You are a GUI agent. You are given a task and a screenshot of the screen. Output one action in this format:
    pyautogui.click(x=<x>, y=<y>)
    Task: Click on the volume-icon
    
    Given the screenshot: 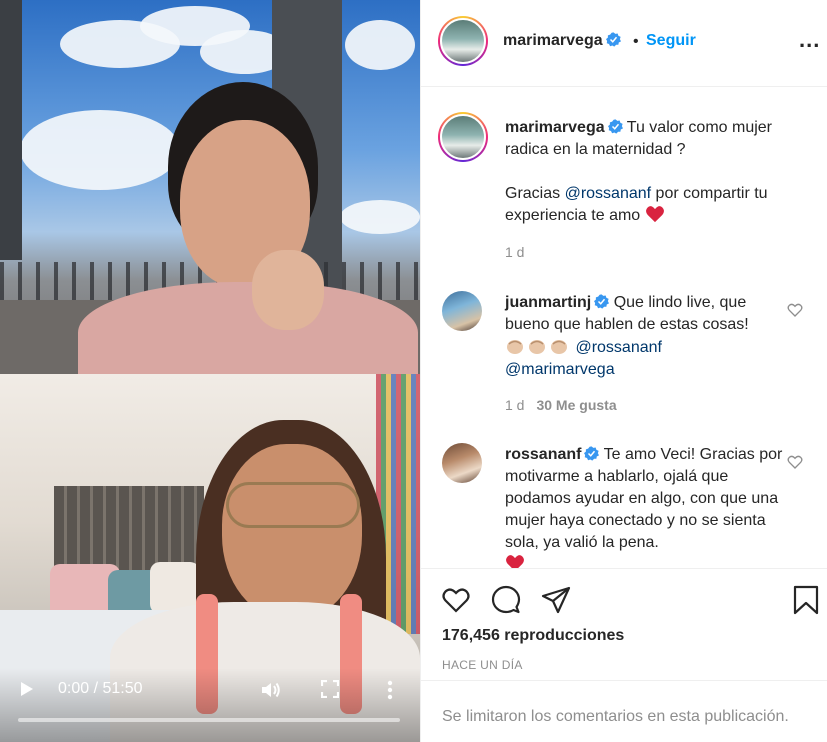 What is the action you would take?
    pyautogui.click(x=271, y=690)
    